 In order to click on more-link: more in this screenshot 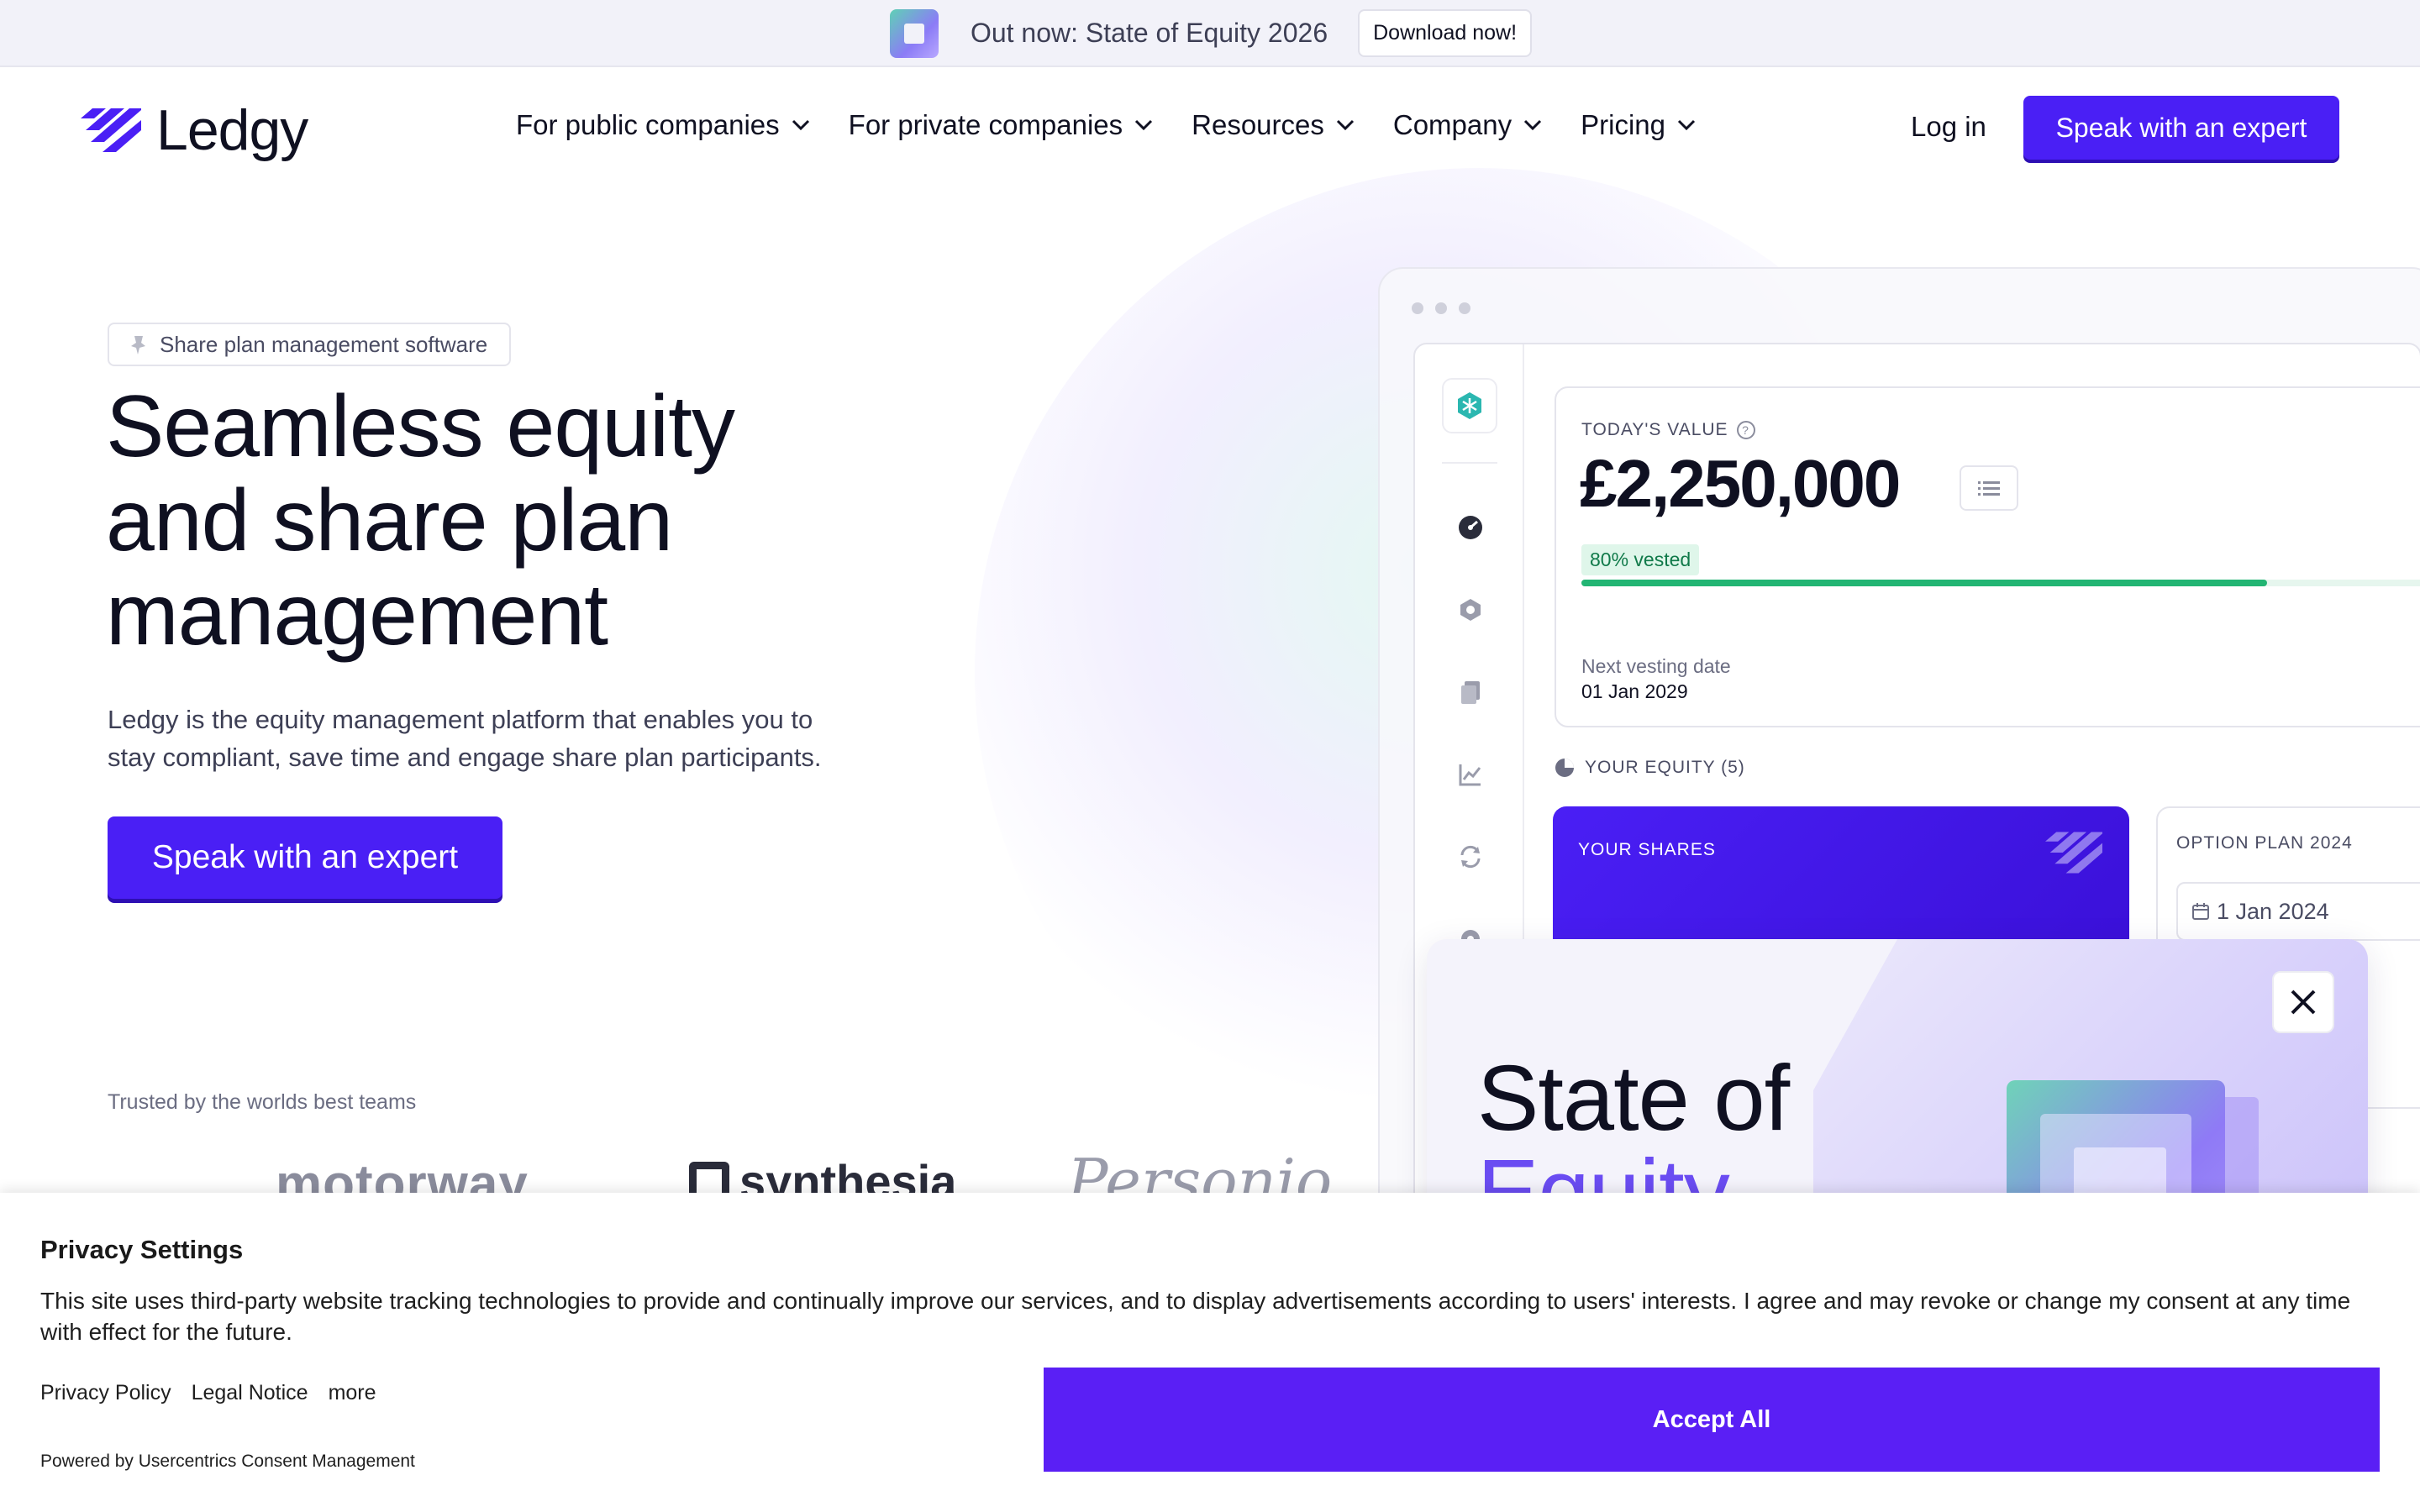, I will do `click(352, 1393)`.